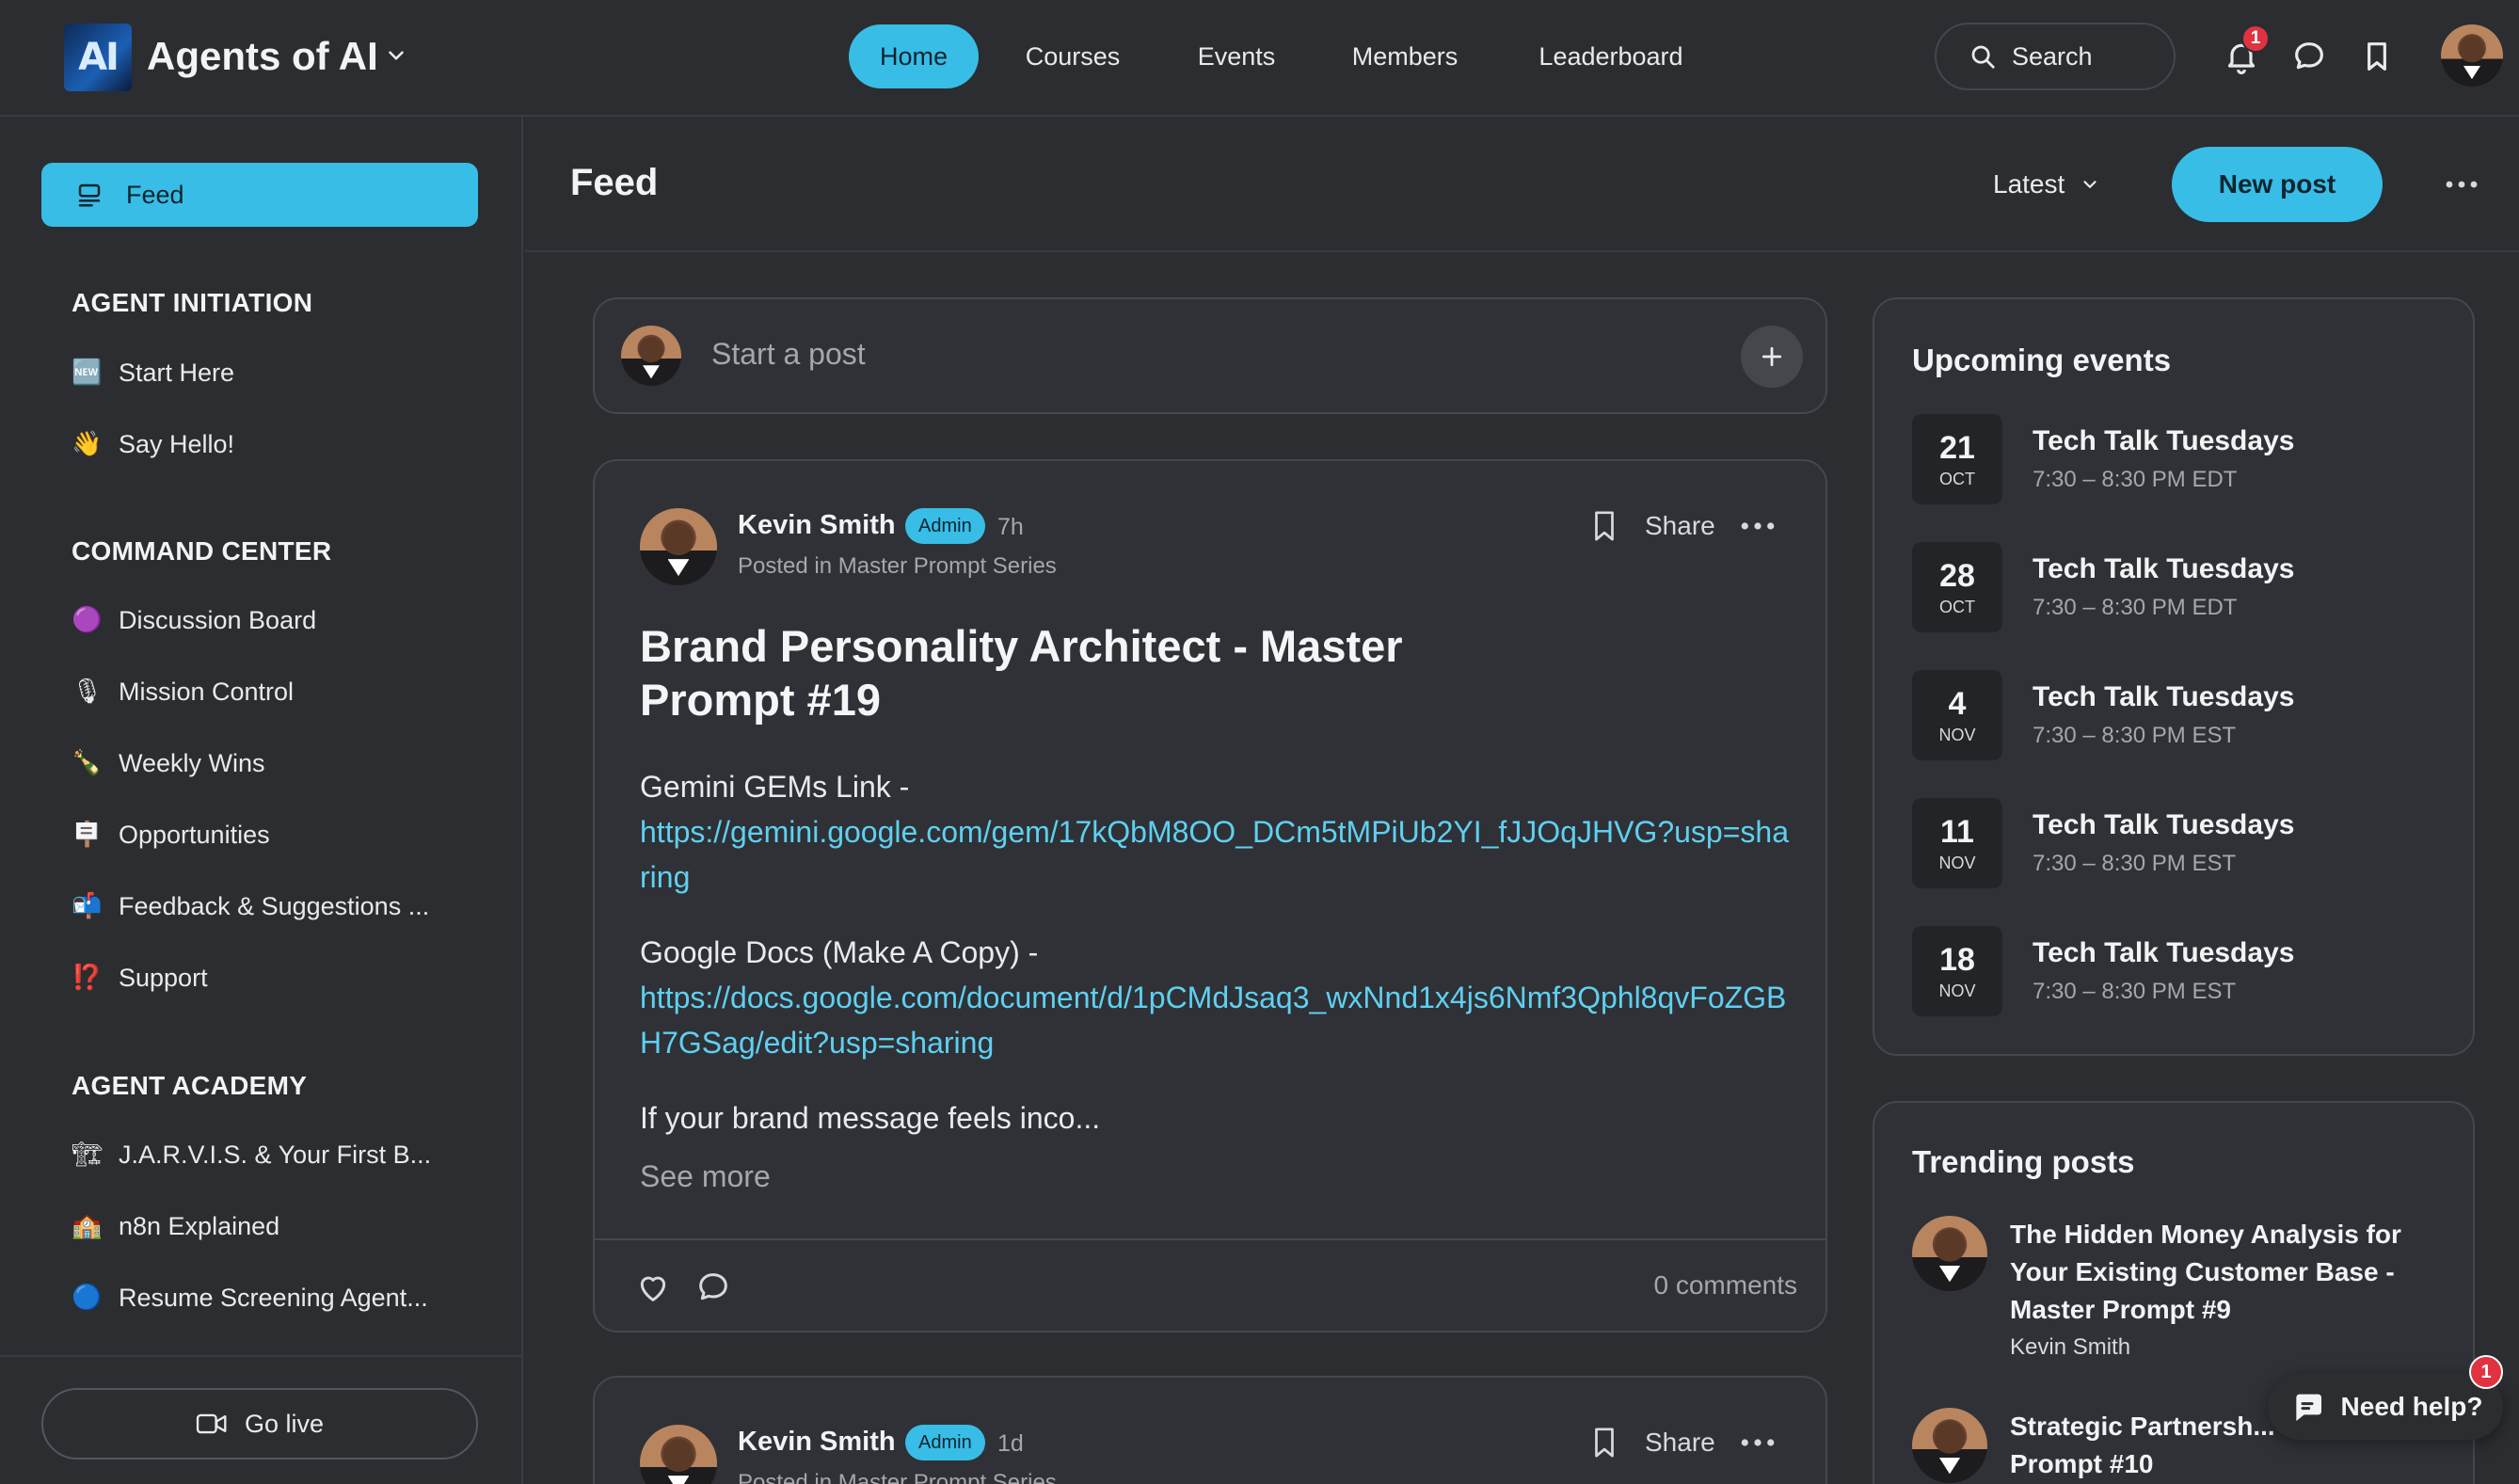 This screenshot has width=2519, height=1484. I want to click on post-footer: 0 comments, so click(1210, 1284).